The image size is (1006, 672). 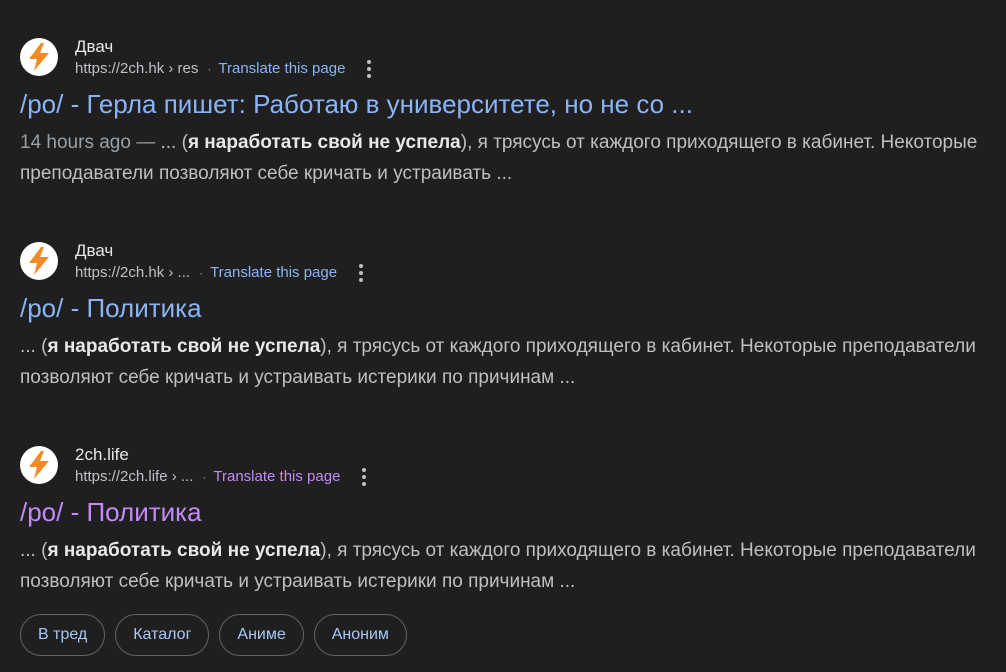 I want to click on site-url: https://2ch.hk › res, so click(x=137, y=68).